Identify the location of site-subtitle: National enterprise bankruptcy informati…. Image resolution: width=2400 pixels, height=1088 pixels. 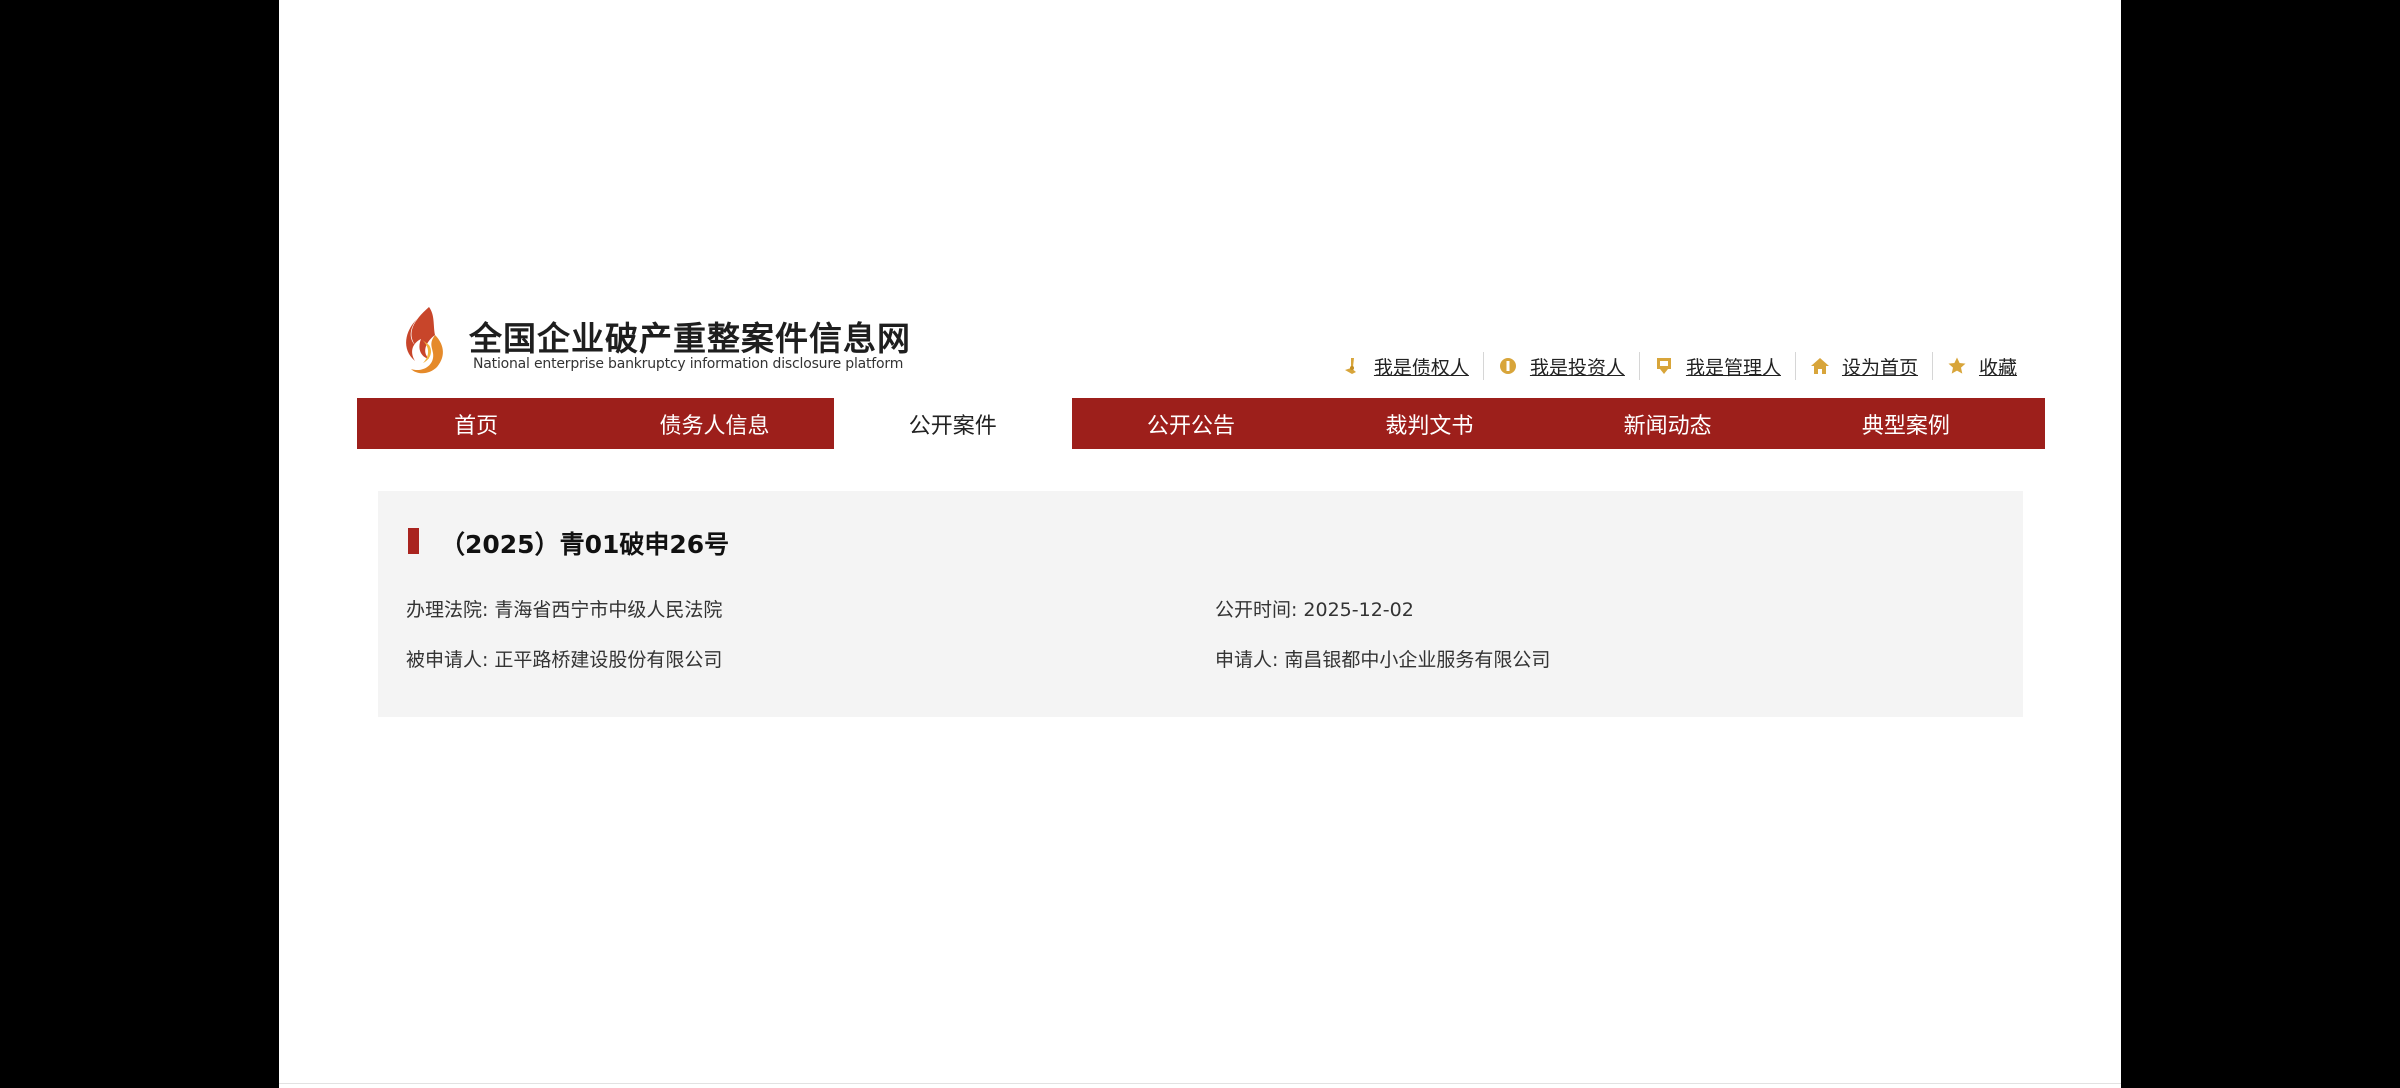
(688, 364).